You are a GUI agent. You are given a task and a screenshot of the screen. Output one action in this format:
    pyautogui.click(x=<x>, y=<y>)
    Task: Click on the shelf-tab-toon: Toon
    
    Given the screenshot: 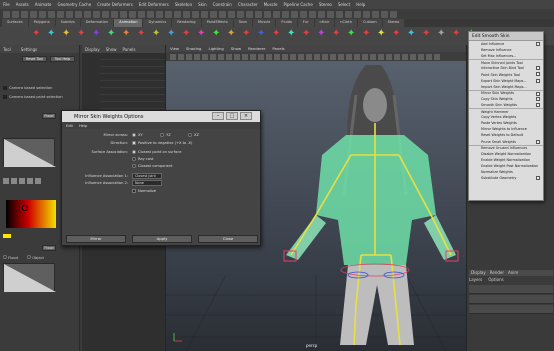 What is the action you would take?
    pyautogui.click(x=242, y=23)
    